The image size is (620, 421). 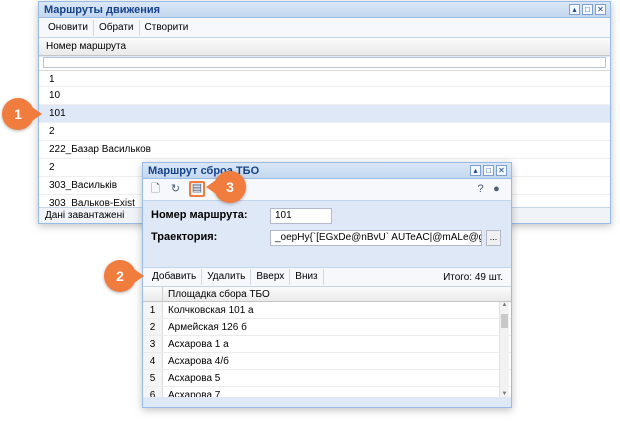 I want to click on move-down-button: Вниз, so click(x=307, y=277).